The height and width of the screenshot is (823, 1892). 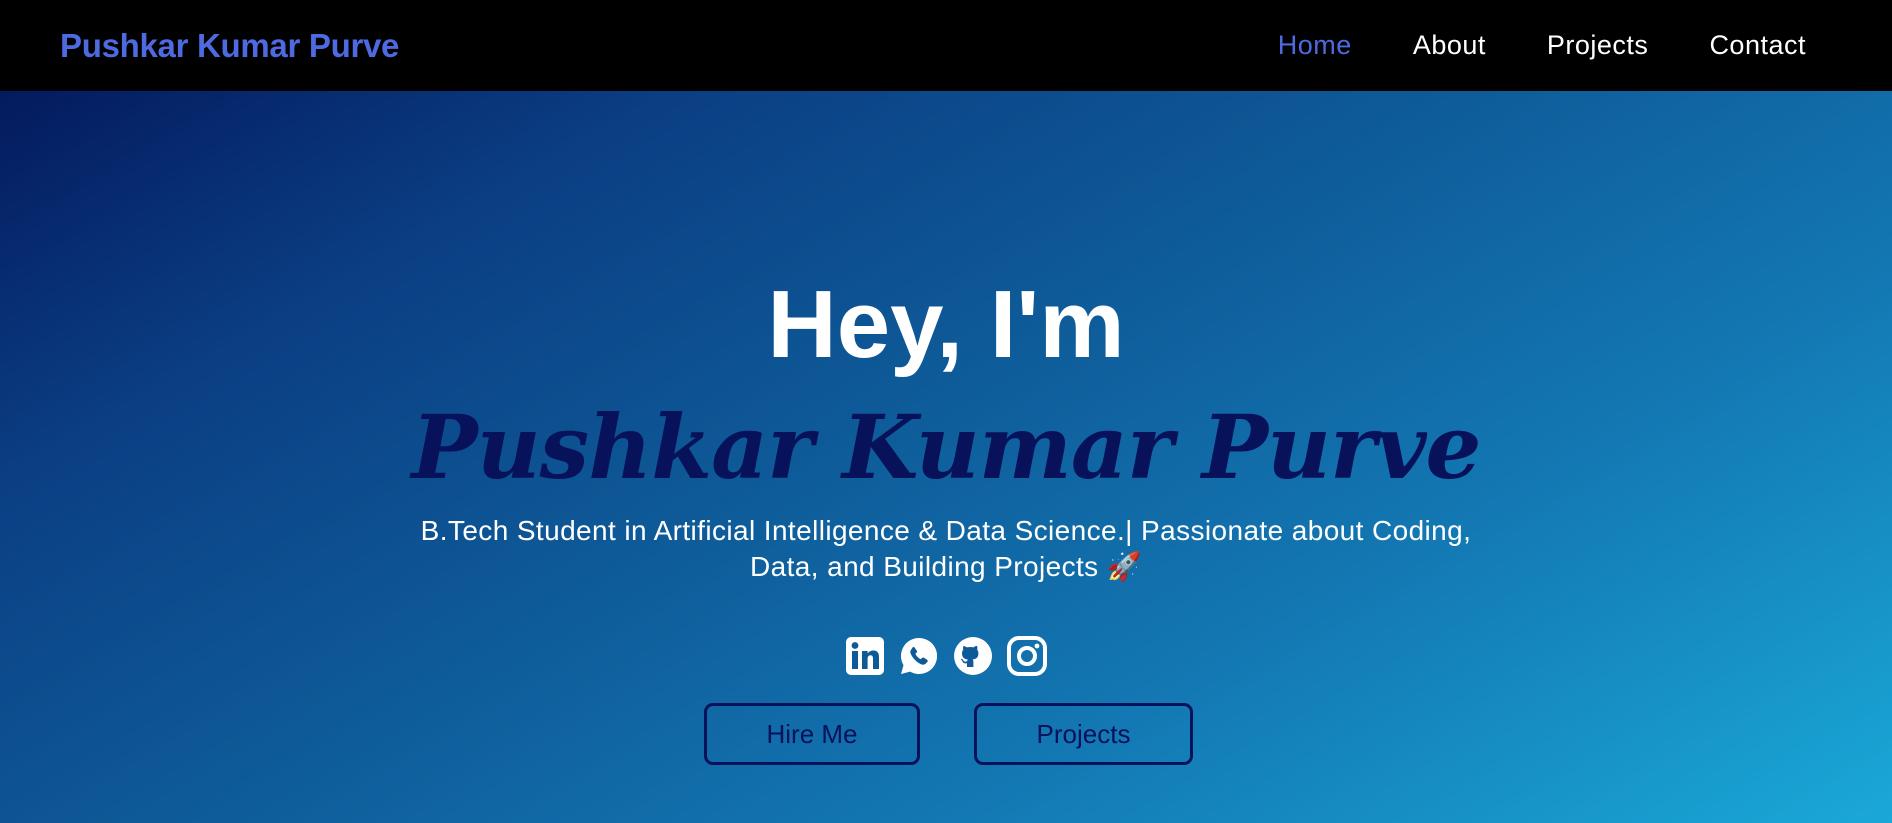 What do you see at coordinates (1315, 45) in the screenshot?
I see `nav-link-home: Home` at bounding box center [1315, 45].